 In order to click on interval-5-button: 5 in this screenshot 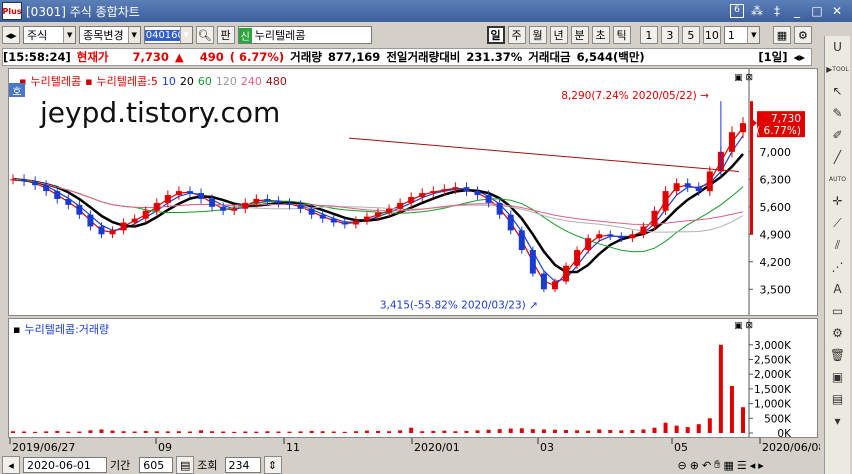, I will do `click(690, 35)`.